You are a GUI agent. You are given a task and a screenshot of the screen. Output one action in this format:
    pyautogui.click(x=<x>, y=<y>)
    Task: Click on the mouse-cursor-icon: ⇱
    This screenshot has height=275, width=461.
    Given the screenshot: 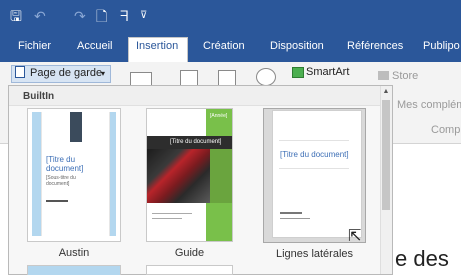 What is the action you would take?
    pyautogui.click(x=355, y=236)
    